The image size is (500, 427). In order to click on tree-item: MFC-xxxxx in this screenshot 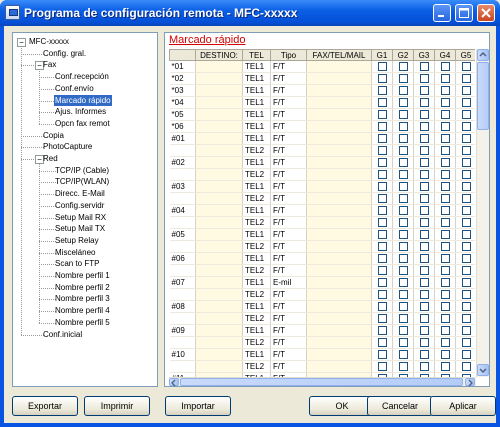, I will do `click(49, 41)`.